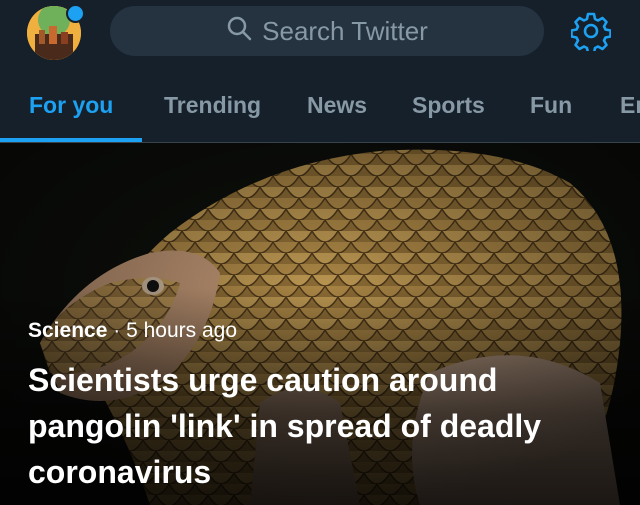 This screenshot has height=505, width=640. What do you see at coordinates (591, 33) in the screenshot?
I see `gear-icon` at bounding box center [591, 33].